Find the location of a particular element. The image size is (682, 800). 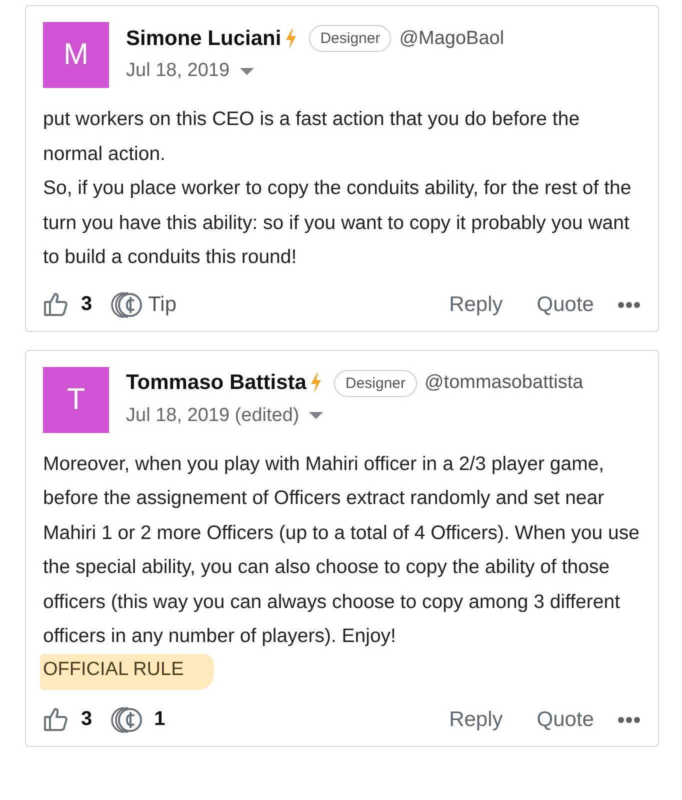

username: @tommasobattista is located at coordinates (504, 383).